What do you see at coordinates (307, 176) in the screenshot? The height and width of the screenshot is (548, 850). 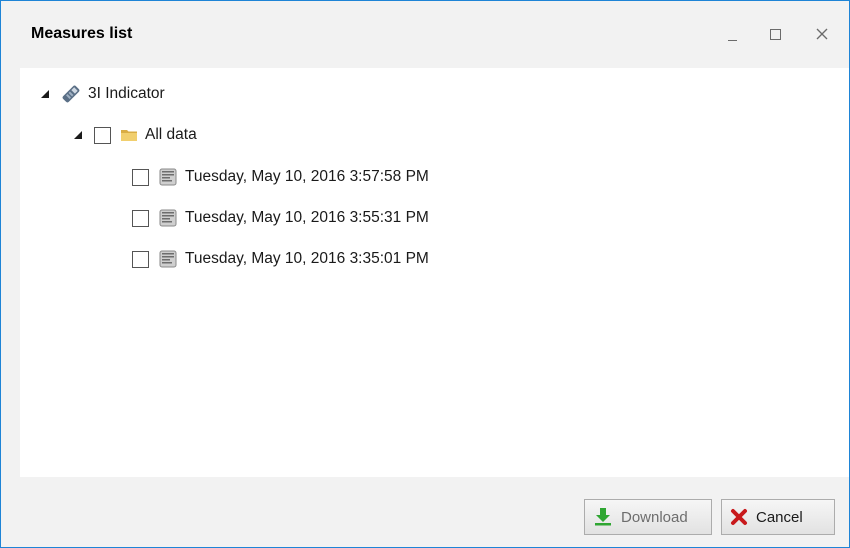 I see `measure-label: Tuesday, May 10, 2016 3:57:58 PM` at bounding box center [307, 176].